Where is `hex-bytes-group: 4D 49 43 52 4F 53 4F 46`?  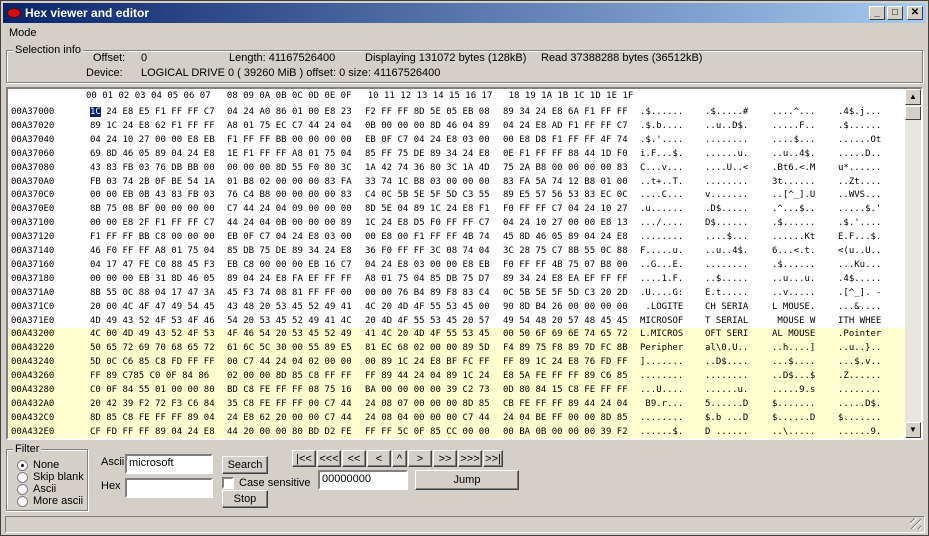
hex-bytes-group: 4D 49 43 52 4F 53 4F 46 is located at coordinates (152, 322).